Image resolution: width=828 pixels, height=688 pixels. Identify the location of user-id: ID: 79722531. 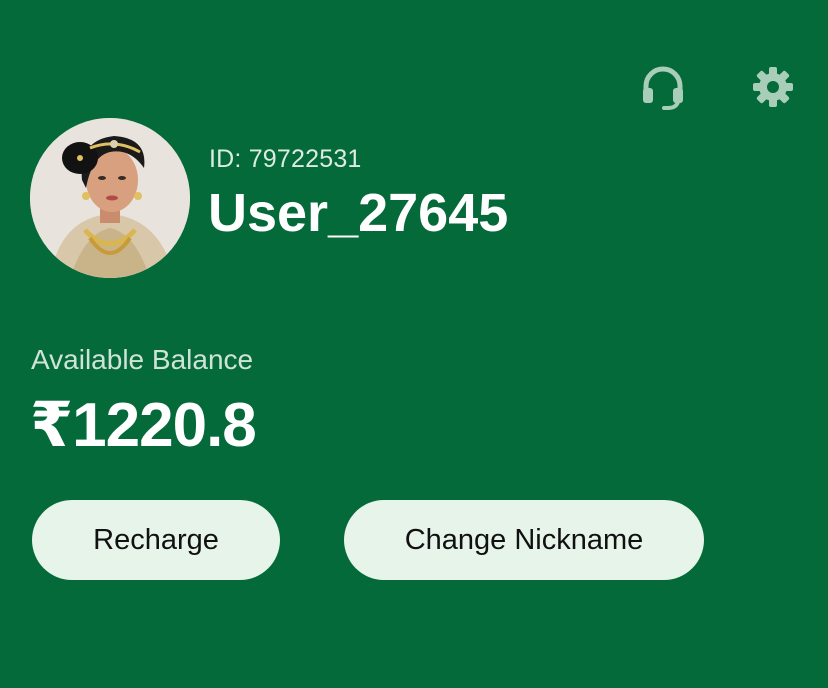
(285, 159).